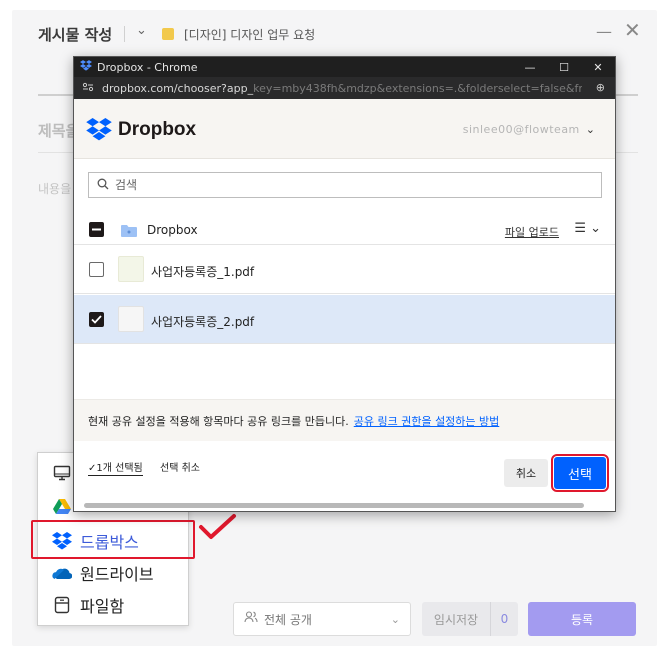  I want to click on search-box, so click(345, 185).